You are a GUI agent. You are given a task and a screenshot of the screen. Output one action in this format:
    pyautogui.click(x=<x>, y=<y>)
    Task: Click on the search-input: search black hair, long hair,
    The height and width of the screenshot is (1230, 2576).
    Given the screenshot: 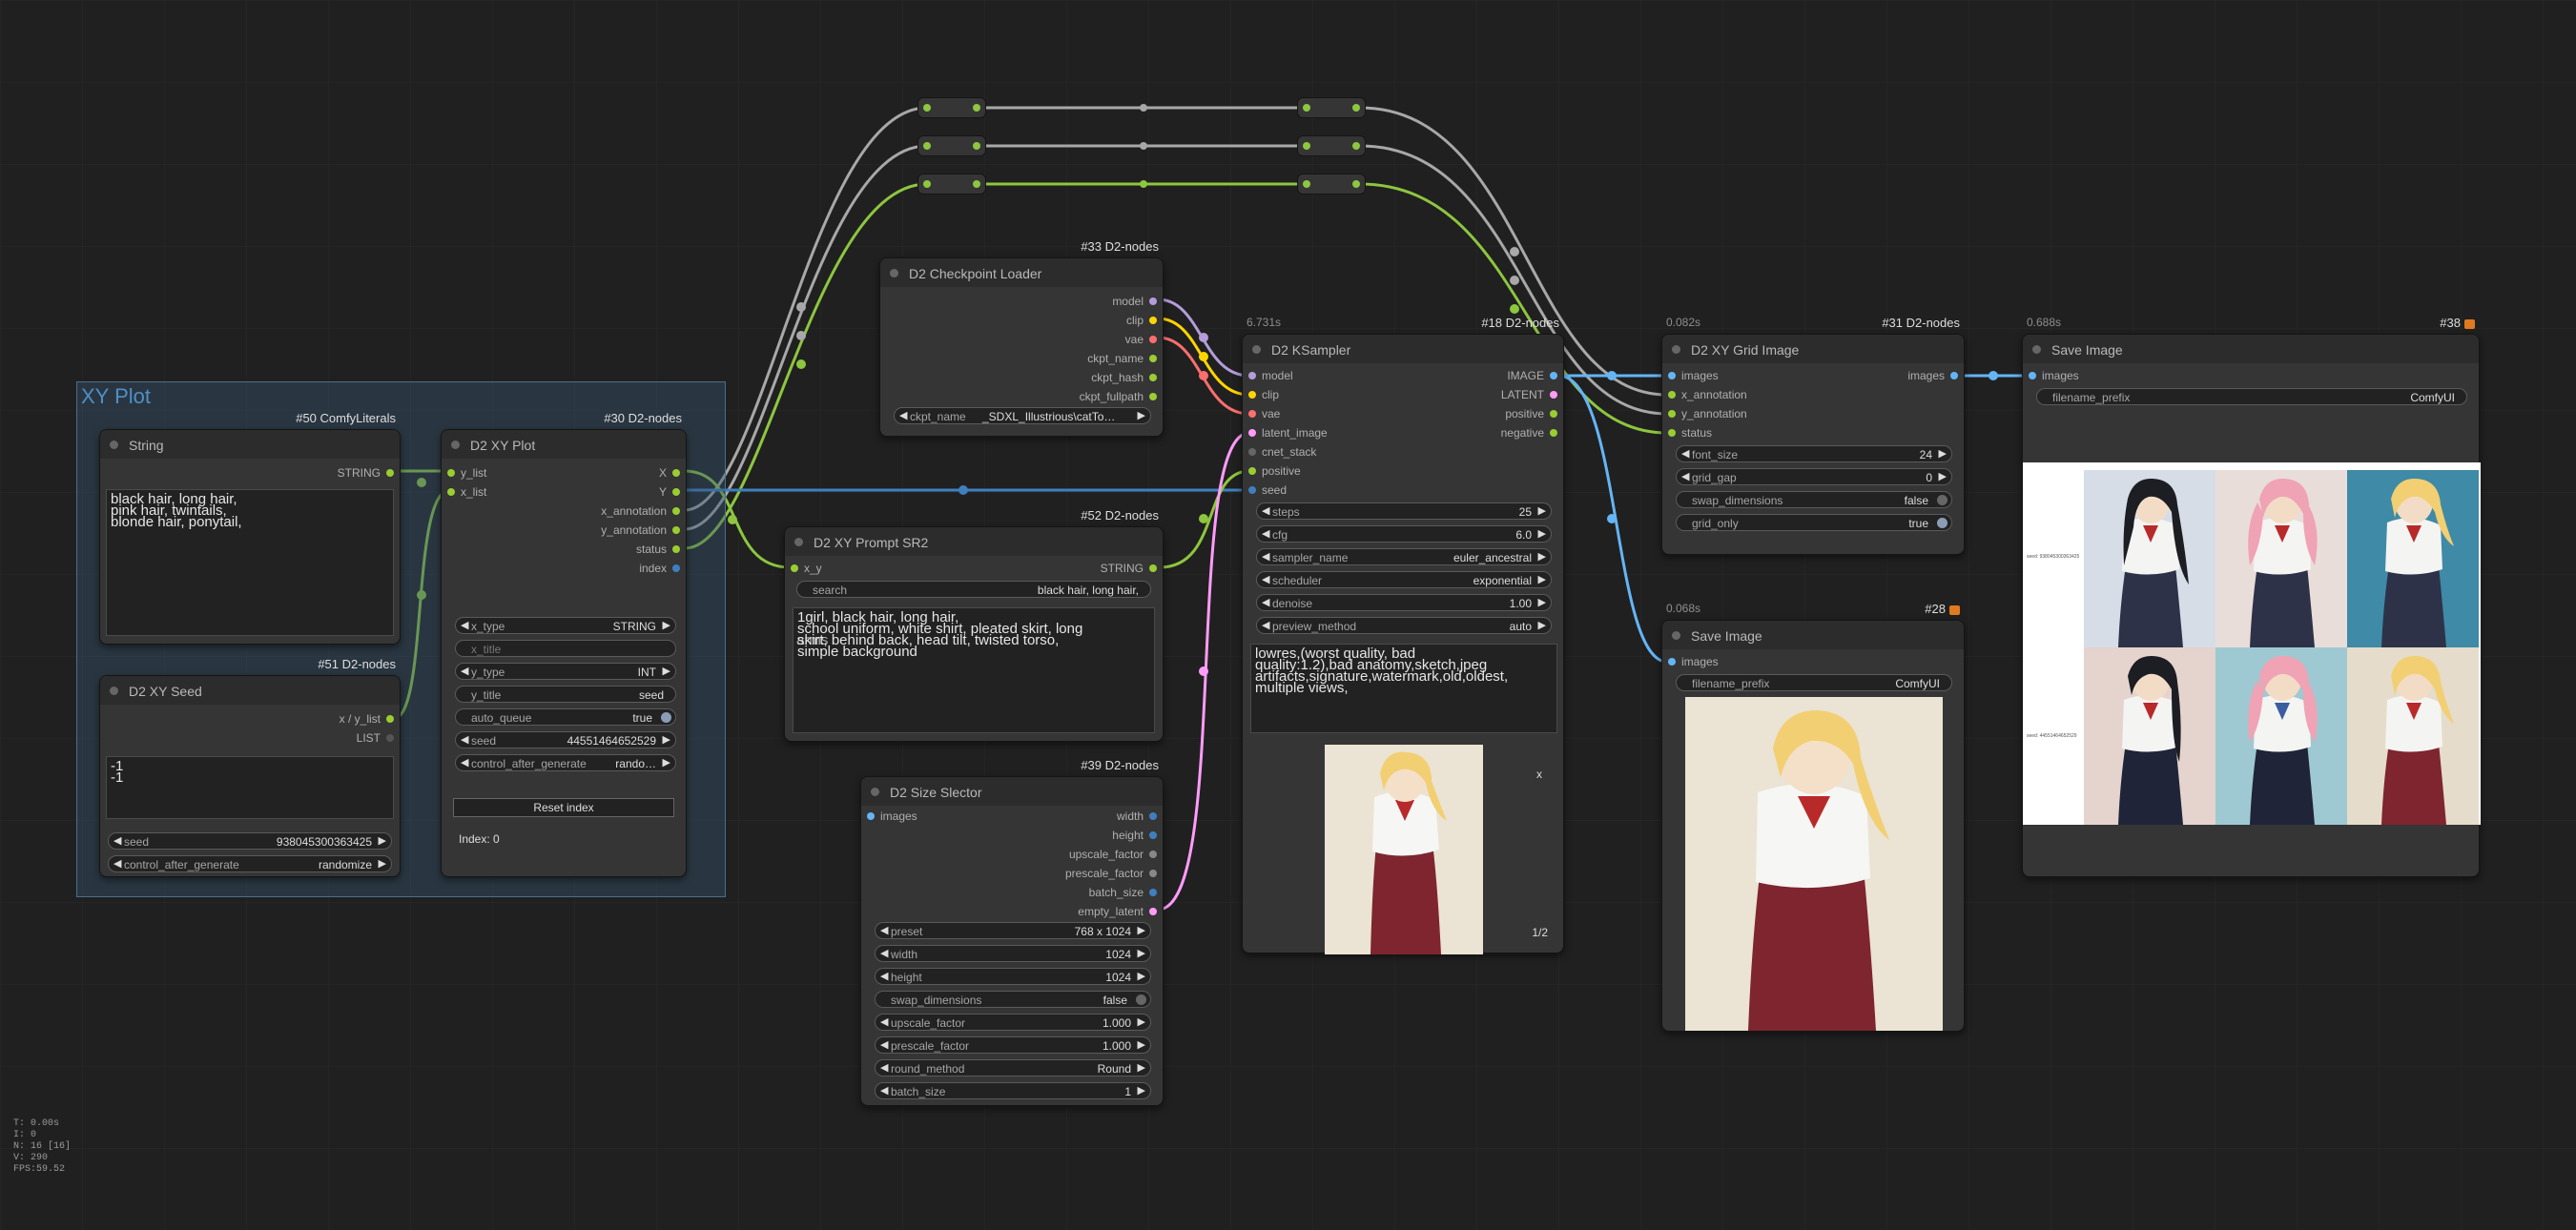 What is the action you would take?
    pyautogui.click(x=973, y=589)
    